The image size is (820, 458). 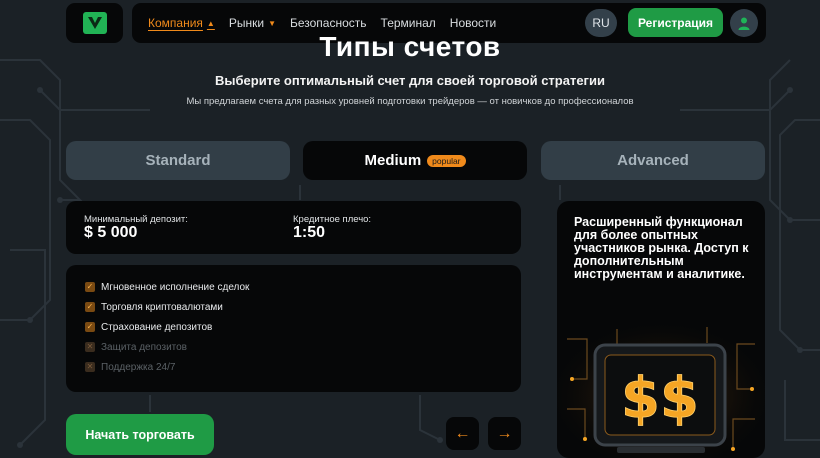 I want to click on tab-medium: Medium popular, so click(x=415, y=160).